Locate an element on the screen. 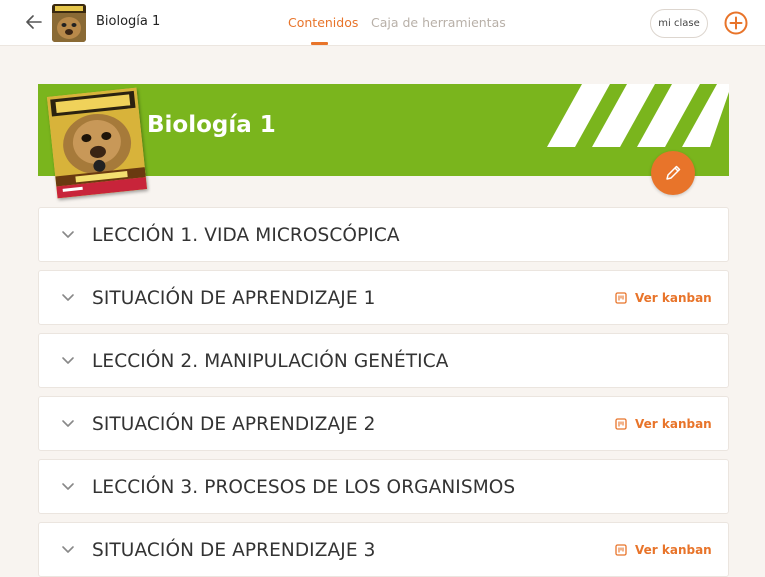 Image resolution: width=765 pixels, height=577 pixels. banner-title: Biología 1 is located at coordinates (211, 125).